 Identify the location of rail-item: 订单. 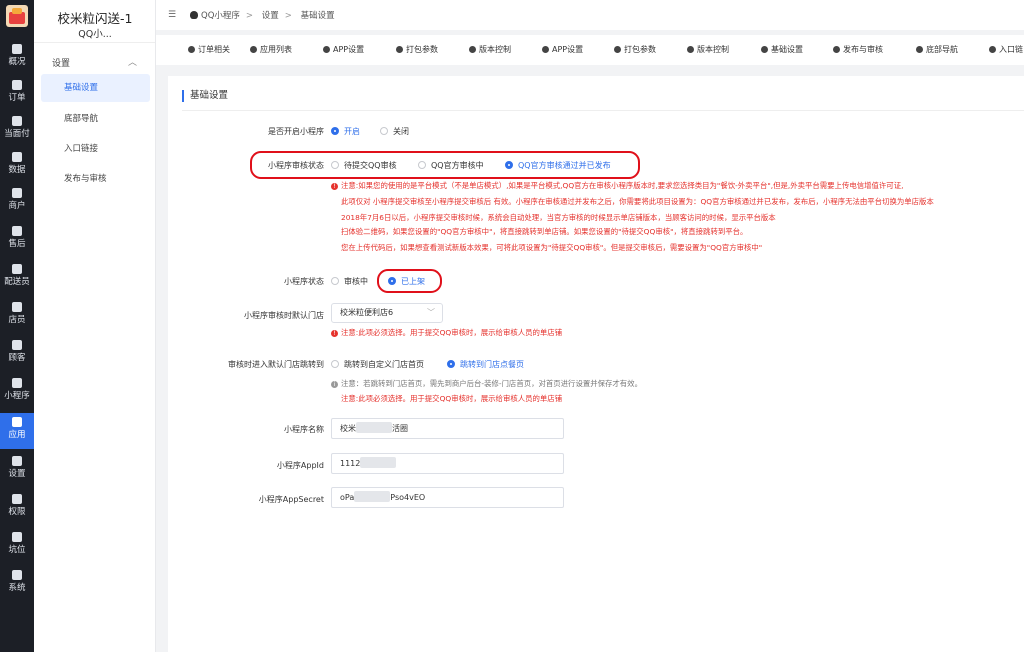
(17, 94).